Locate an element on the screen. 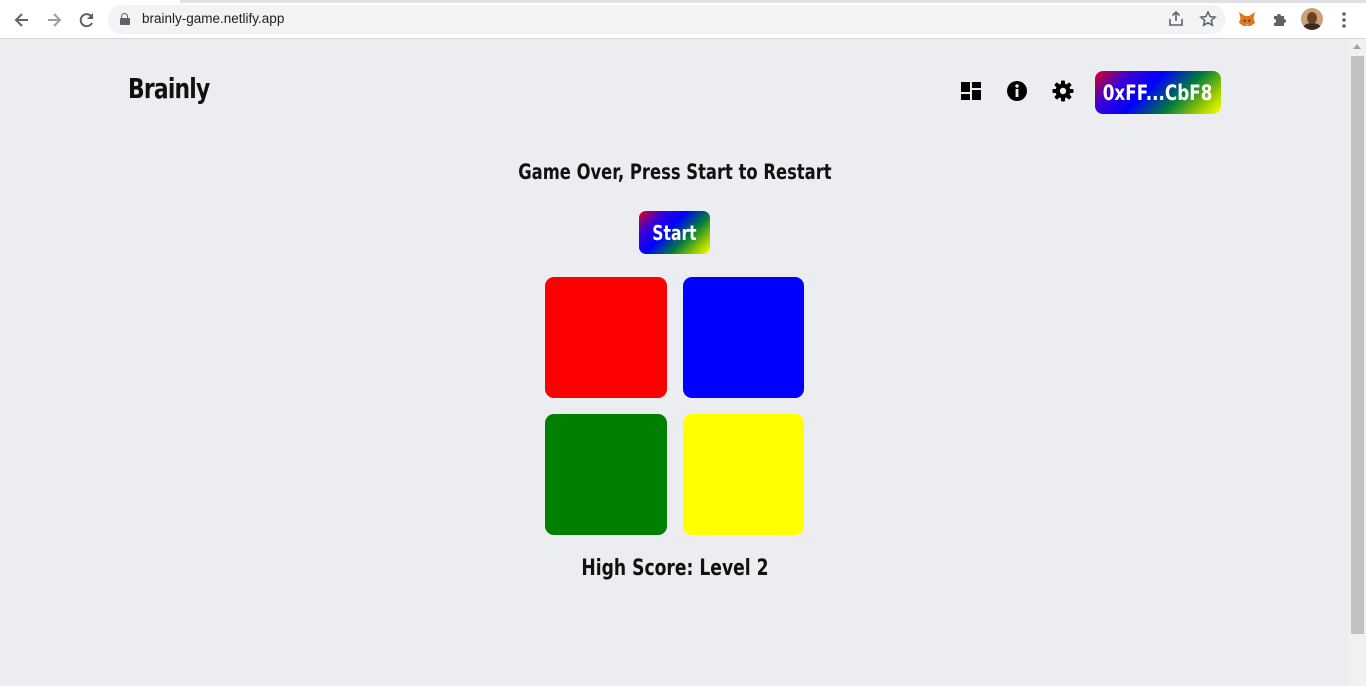 The image size is (1366, 686). game-status-text: Game Over, Press Start to Restart is located at coordinates (674, 172).